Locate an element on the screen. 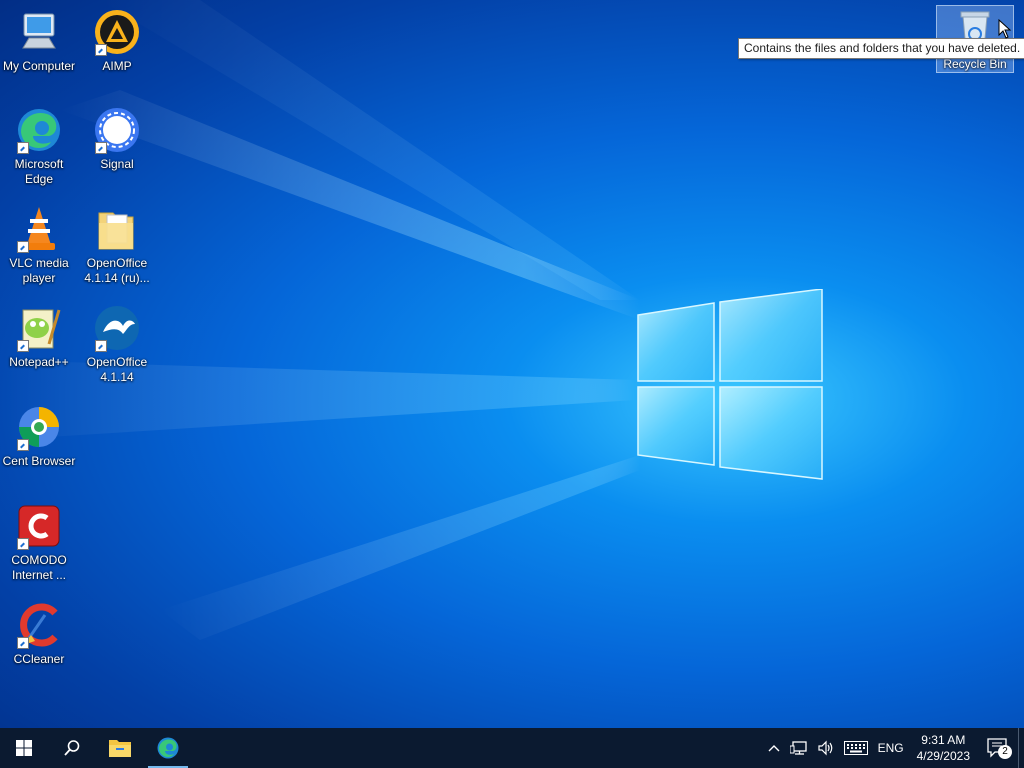 The height and width of the screenshot is (768, 1024). show-hidden-icons-button is located at coordinates (774, 748).